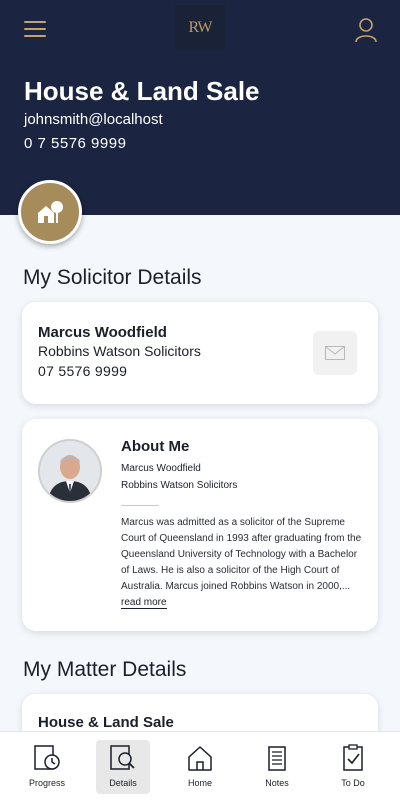 Image resolution: width=400 pixels, height=800 pixels. I want to click on property-badge, so click(50, 212).